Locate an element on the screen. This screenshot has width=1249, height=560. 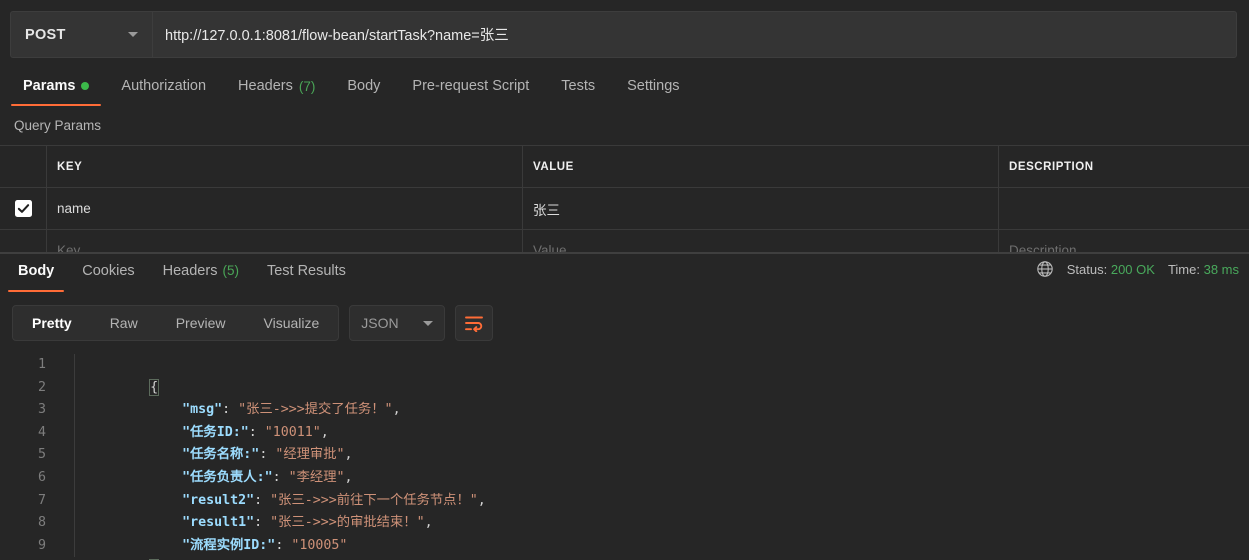
line-number: 7 is located at coordinates (41, 500).